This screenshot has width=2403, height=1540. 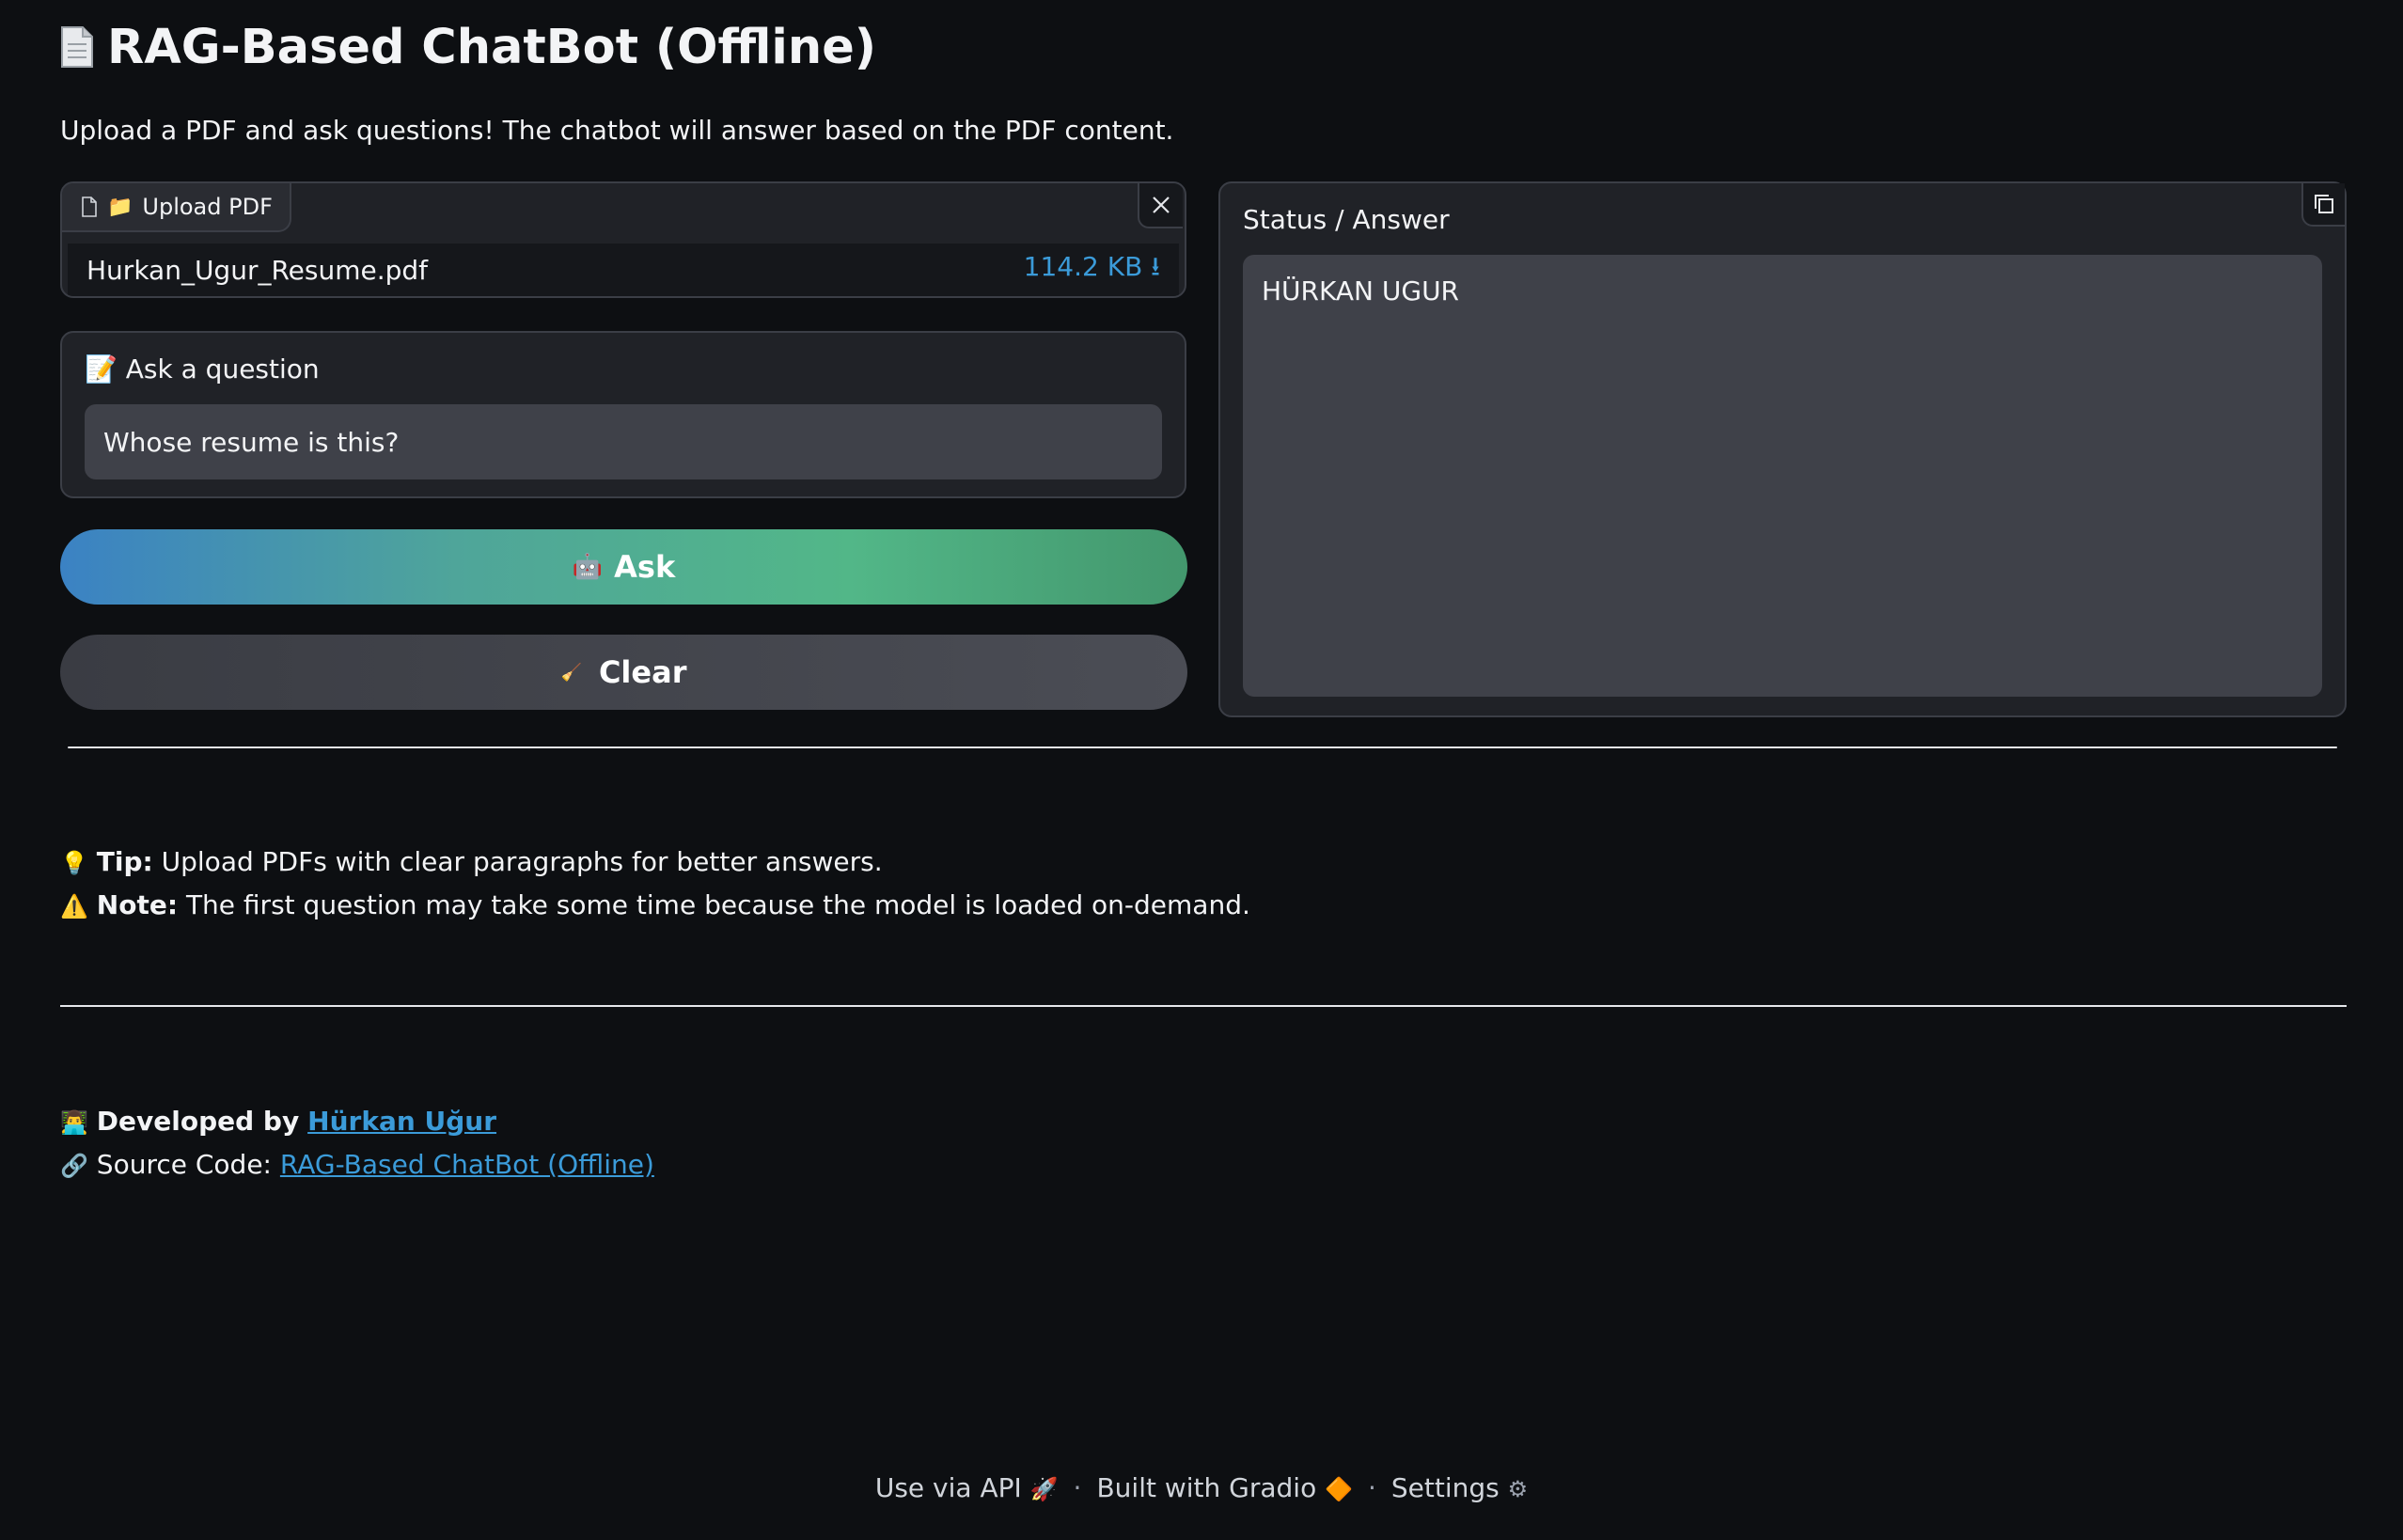 I want to click on status-label: Status / Answer, so click(x=1346, y=220).